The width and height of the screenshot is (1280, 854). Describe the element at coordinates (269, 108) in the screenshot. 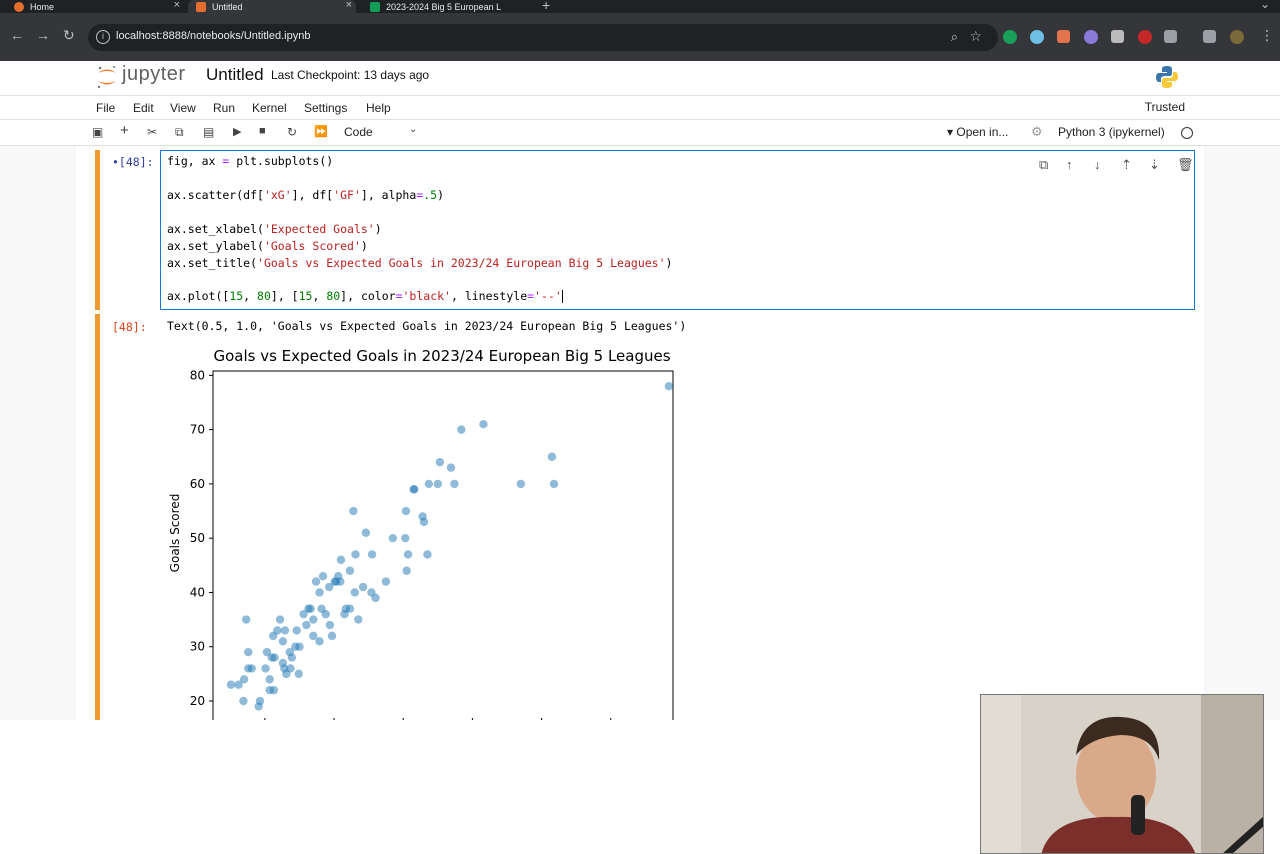

I see `menu-kernel: Kernel` at that location.